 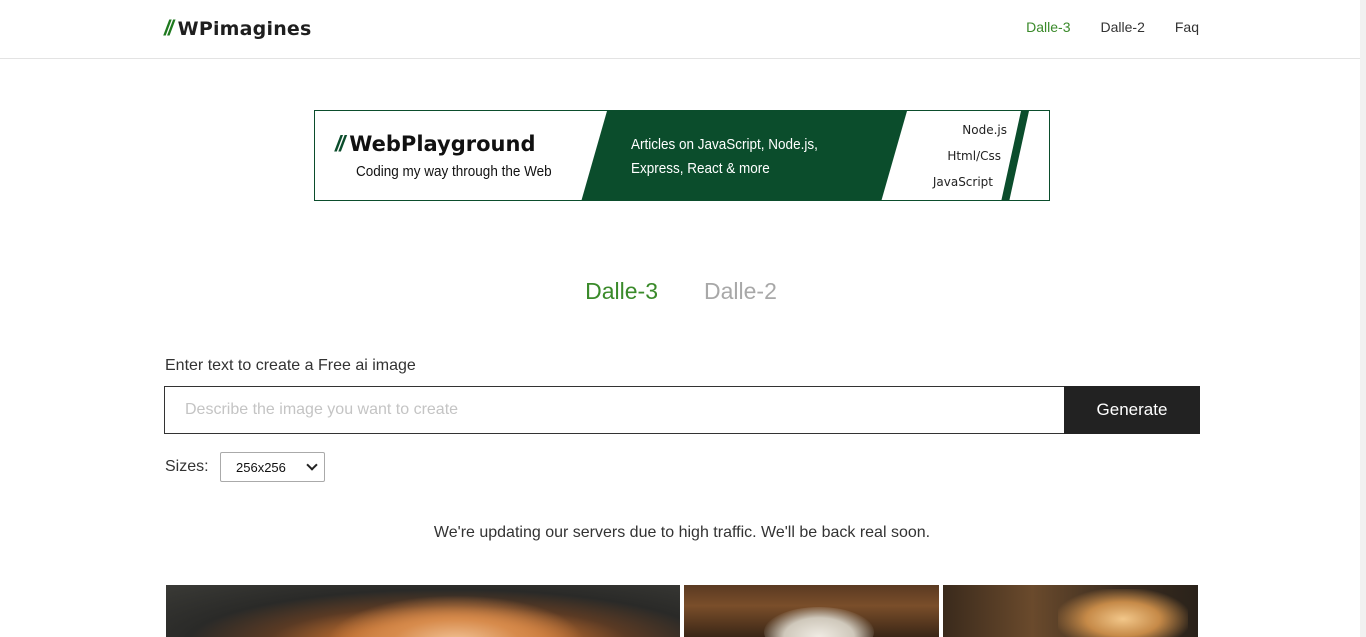 I want to click on sizes-label: Sizes:, so click(x=187, y=466).